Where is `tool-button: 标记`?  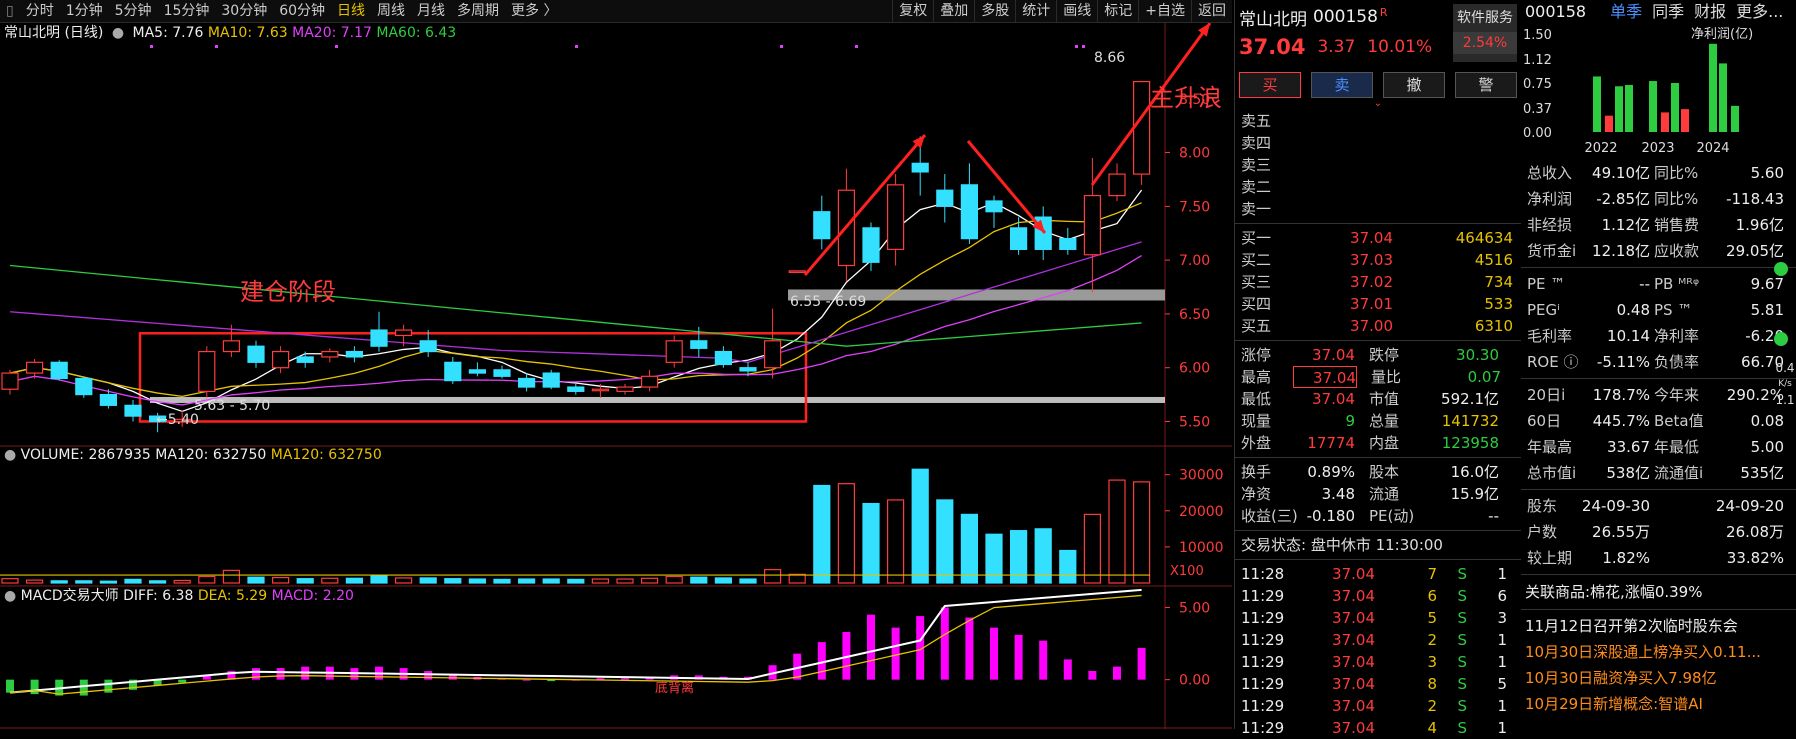 tool-button: 标记 is located at coordinates (1117, 11).